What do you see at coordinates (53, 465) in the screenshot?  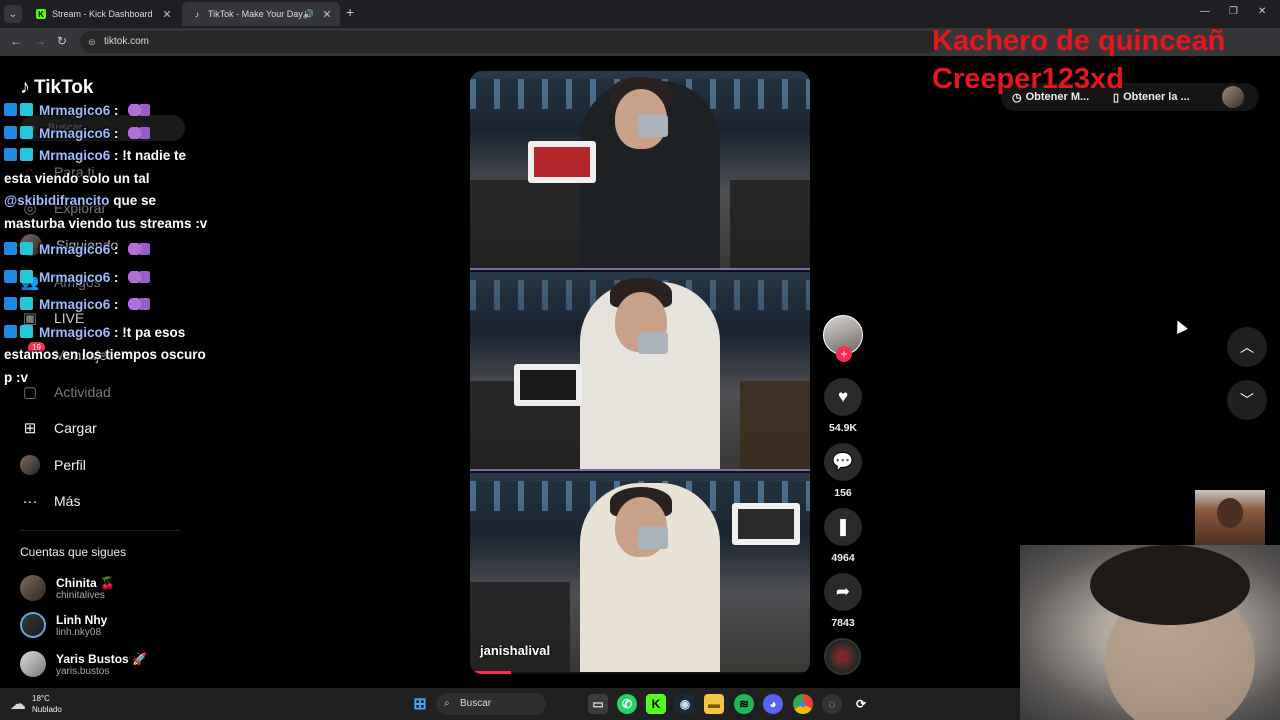 I see `sidebar-item-perfil: Perfil` at bounding box center [53, 465].